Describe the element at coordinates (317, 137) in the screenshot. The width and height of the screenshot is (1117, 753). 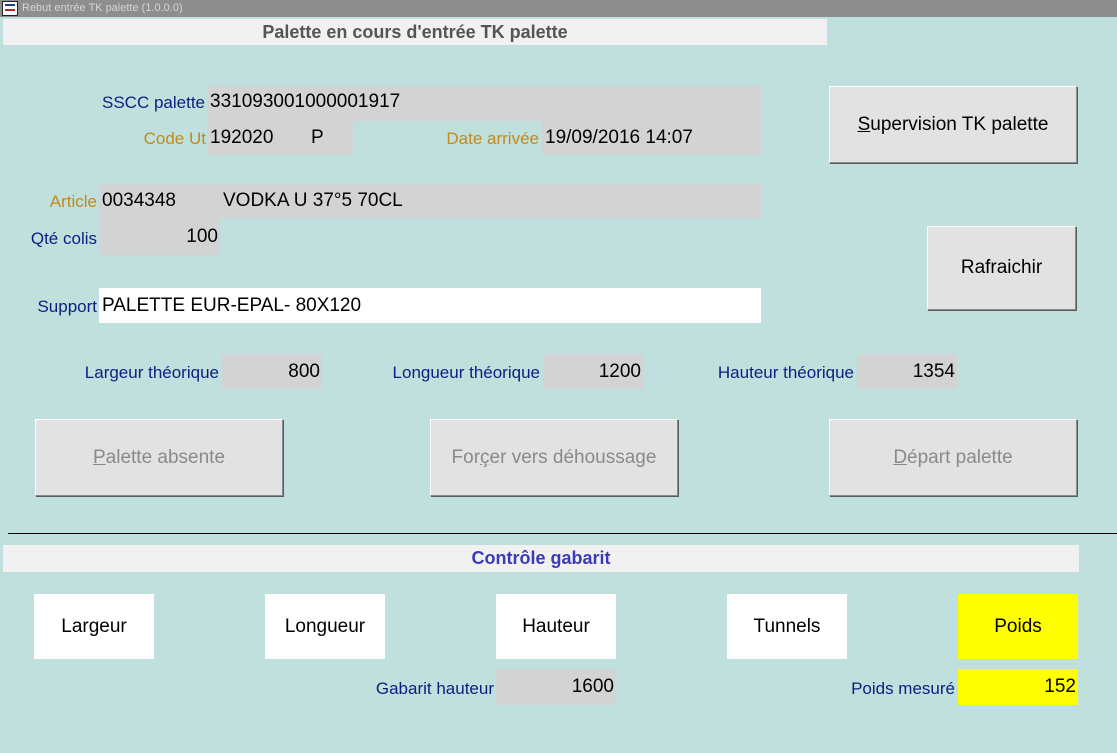
I see `code-ut-suffix: P` at that location.